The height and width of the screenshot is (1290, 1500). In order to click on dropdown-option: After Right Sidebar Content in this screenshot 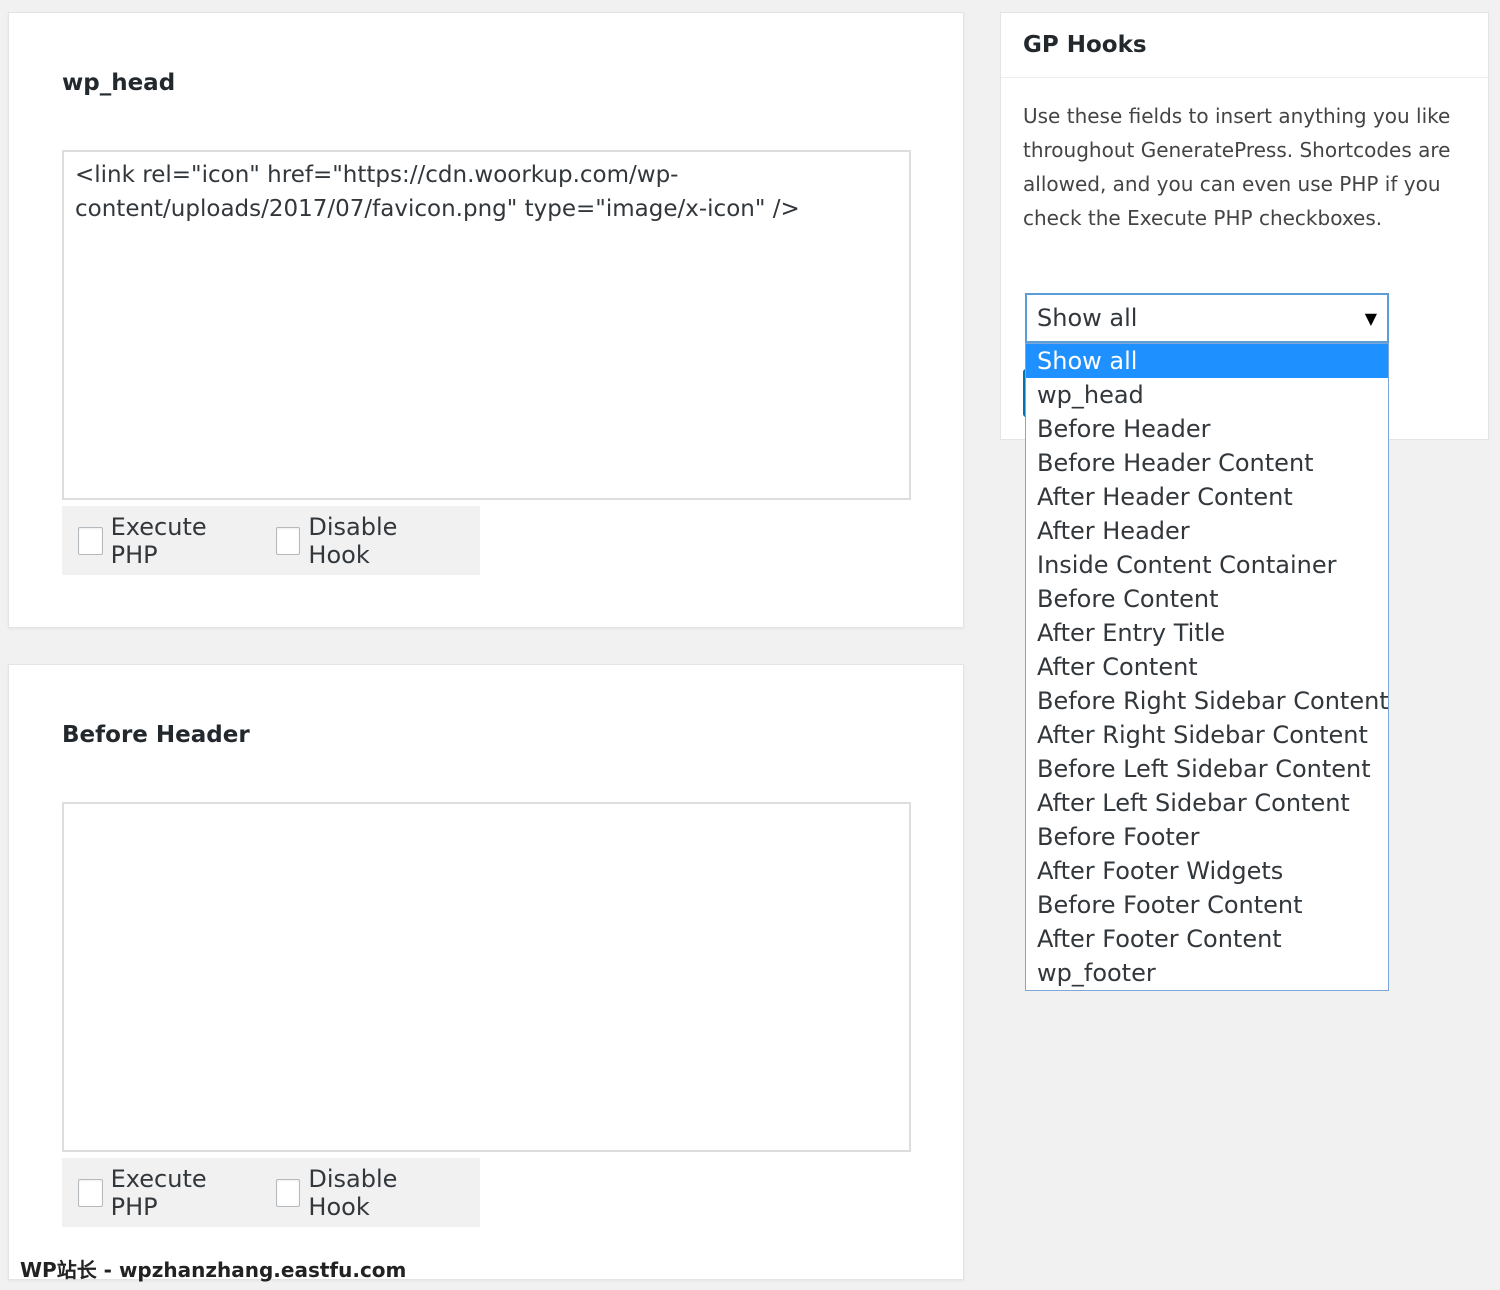, I will do `click(1207, 735)`.